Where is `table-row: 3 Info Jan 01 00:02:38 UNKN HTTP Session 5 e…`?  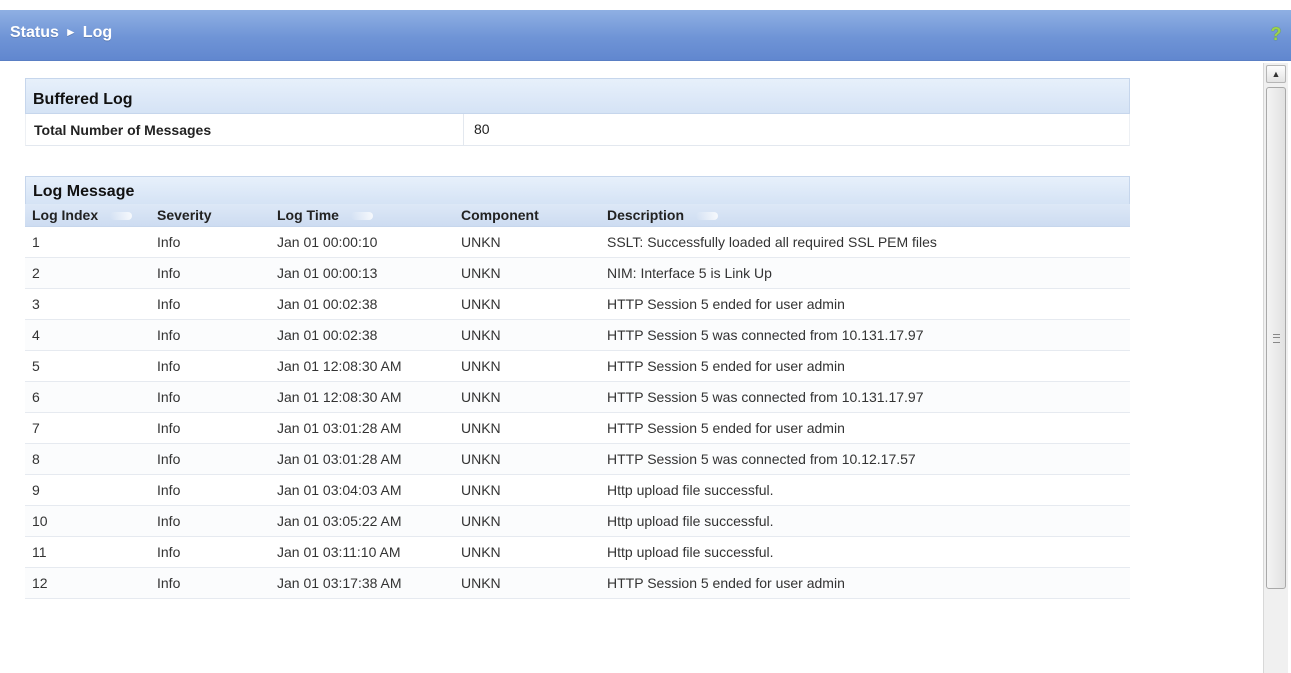 table-row: 3 Info Jan 01 00:02:38 UNKN HTTP Session 5 e… is located at coordinates (577, 304).